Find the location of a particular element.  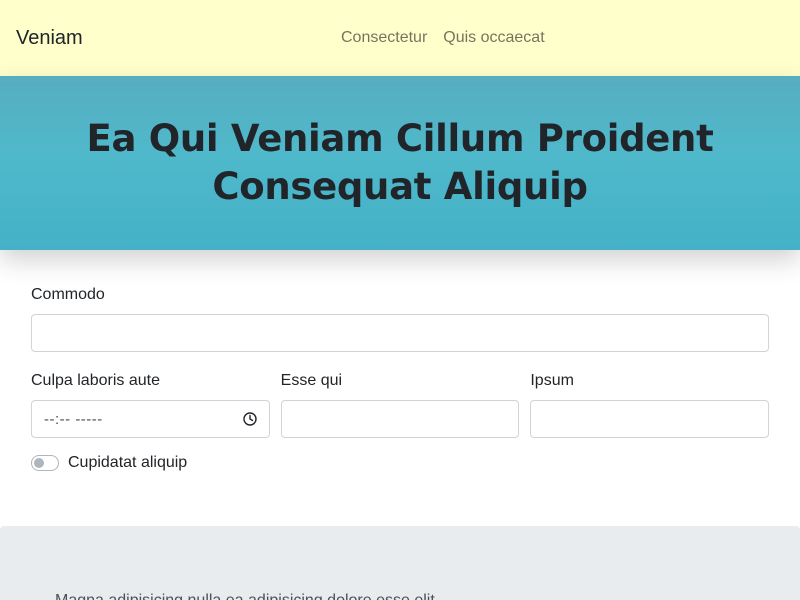

commodo-label: Commodo is located at coordinates (68, 294).